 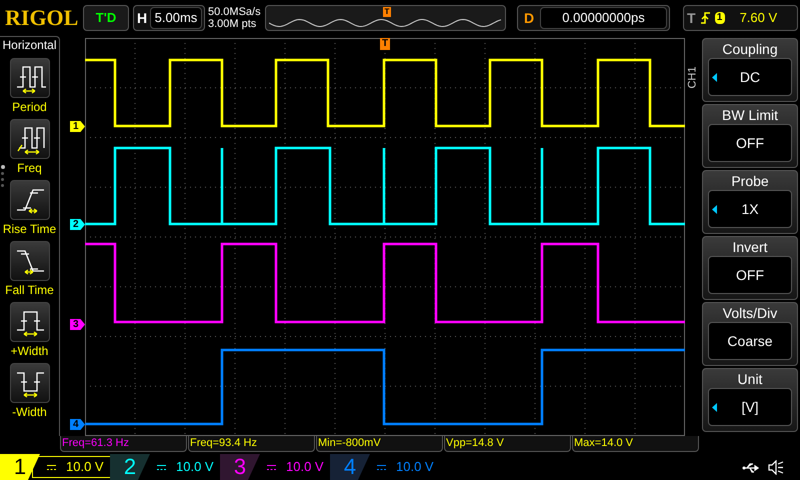 I want to click on run-status: T'D, so click(x=106, y=18).